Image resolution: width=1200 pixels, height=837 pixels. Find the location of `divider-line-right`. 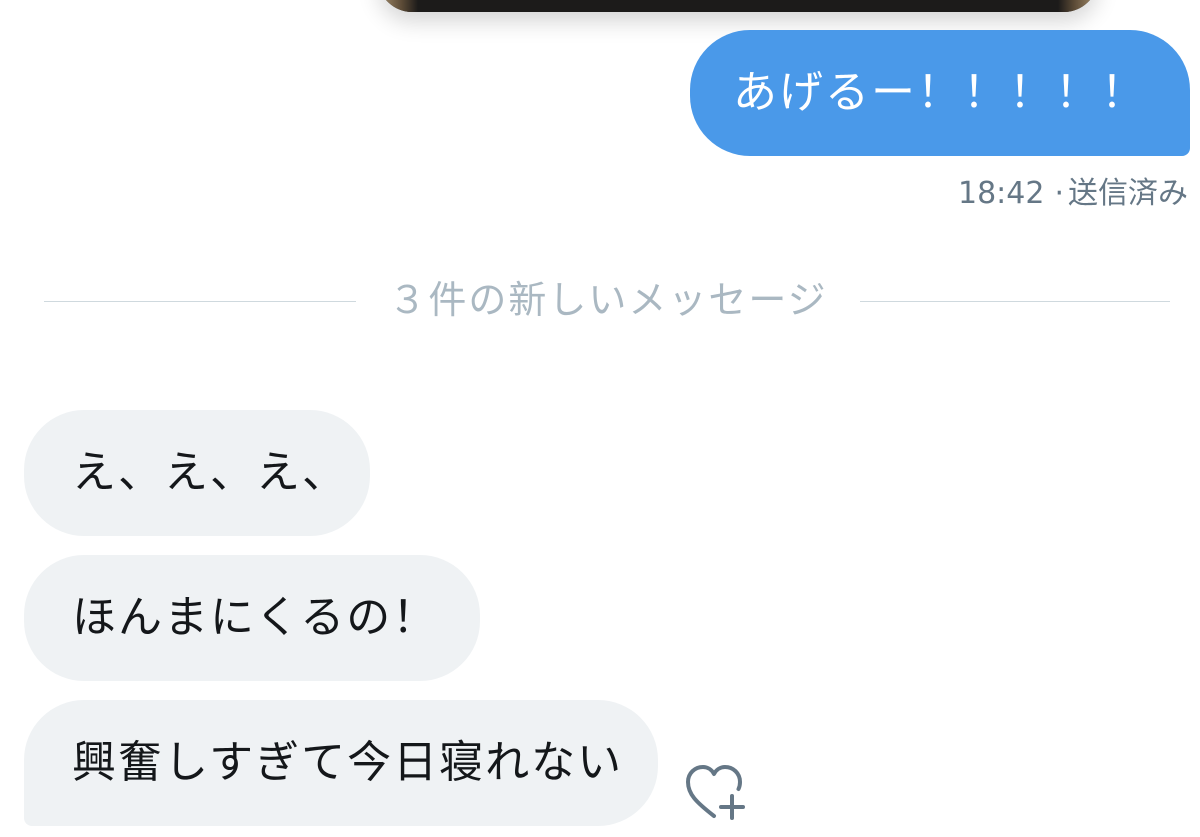

divider-line-right is located at coordinates (1015, 301).